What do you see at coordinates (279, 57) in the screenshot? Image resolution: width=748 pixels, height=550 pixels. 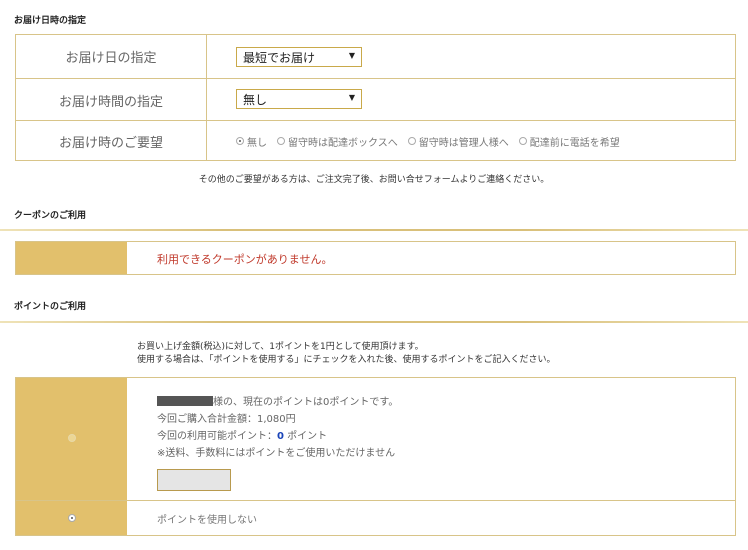 I see `delivery-date-value: 最短でお届け` at bounding box center [279, 57].